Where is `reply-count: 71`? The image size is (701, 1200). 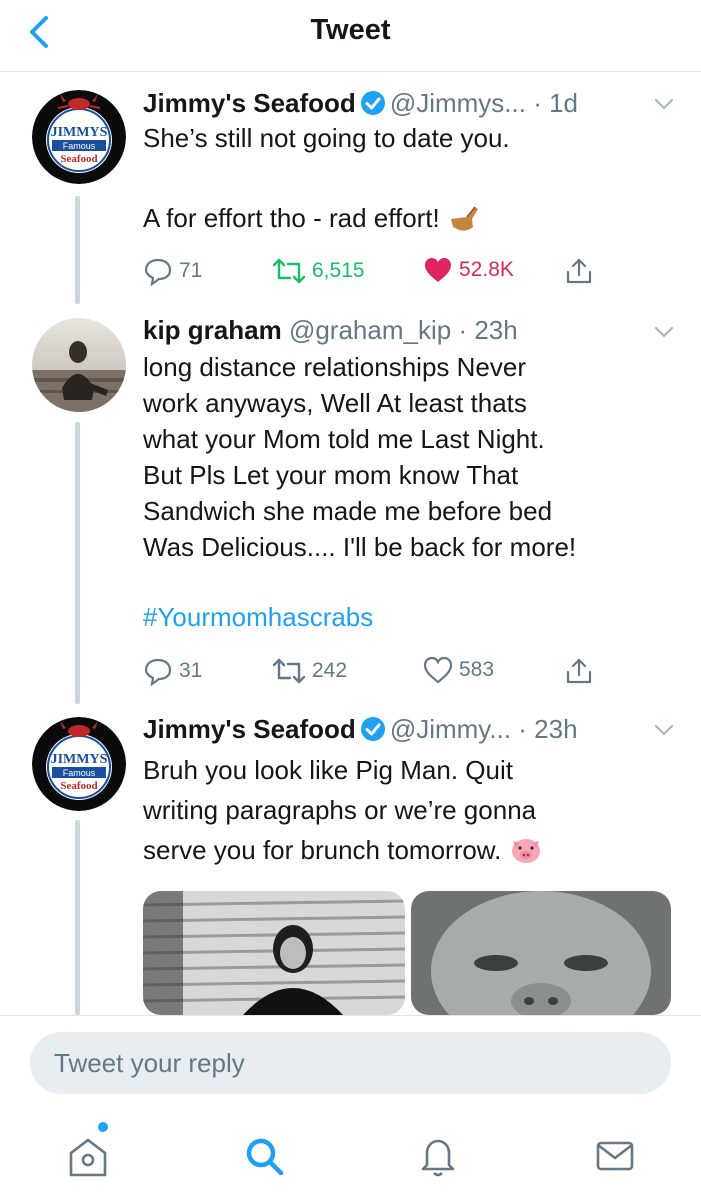 reply-count: 71 is located at coordinates (191, 270).